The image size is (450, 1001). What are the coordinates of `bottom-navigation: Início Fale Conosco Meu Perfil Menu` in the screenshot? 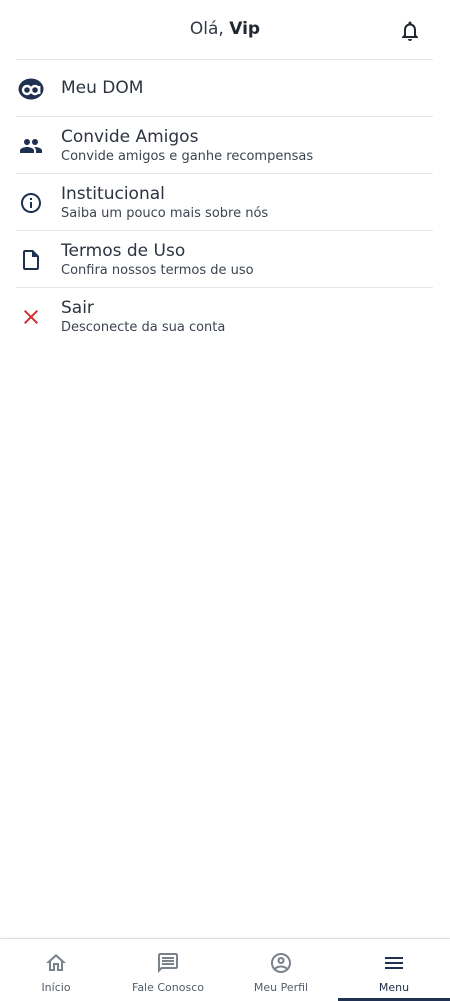 It's located at (225, 969).